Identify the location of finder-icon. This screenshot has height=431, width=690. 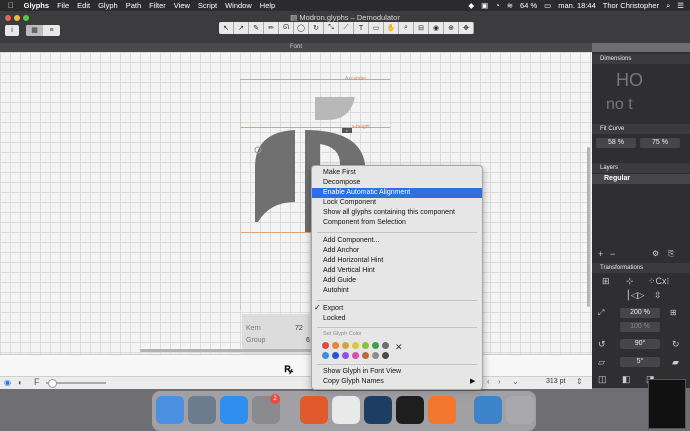
(170, 410).